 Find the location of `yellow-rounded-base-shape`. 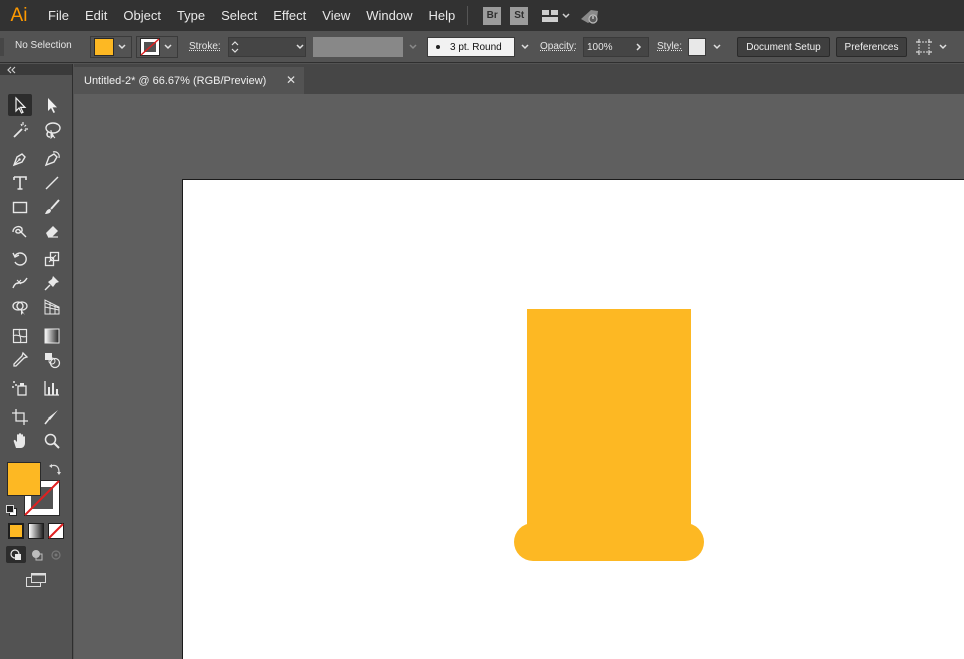

yellow-rounded-base-shape is located at coordinates (609, 542).